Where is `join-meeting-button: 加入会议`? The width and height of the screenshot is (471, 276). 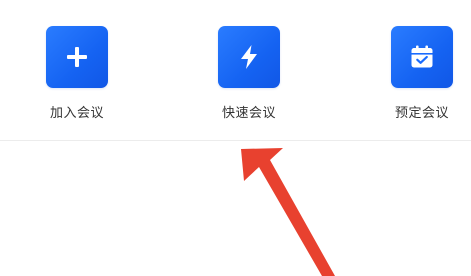
join-meeting-button: 加入会议 is located at coordinates (77, 76).